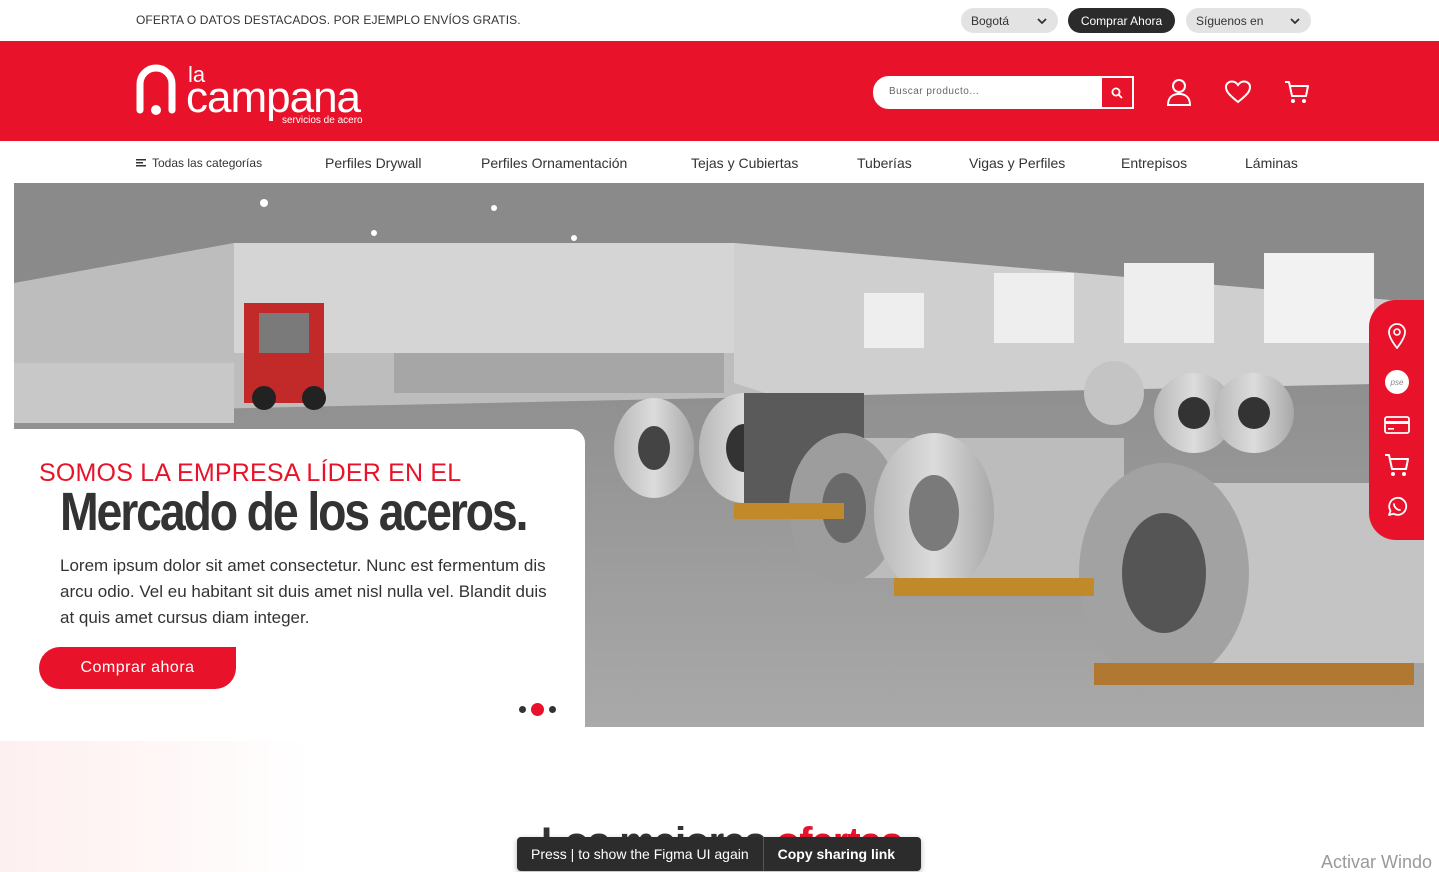 The image size is (1439, 872). I want to click on account-button, so click(1179, 92).